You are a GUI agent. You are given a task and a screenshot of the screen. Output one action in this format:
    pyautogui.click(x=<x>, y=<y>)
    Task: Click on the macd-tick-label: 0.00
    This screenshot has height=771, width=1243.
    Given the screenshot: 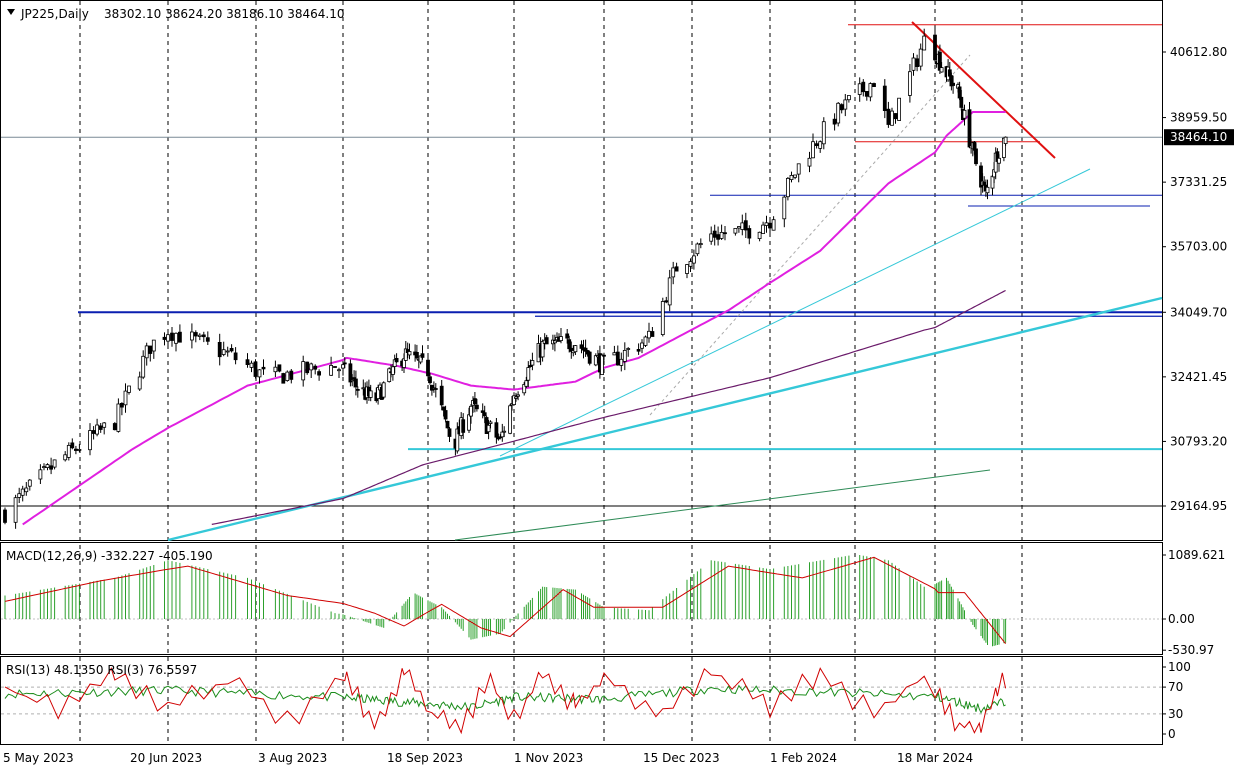 What is the action you would take?
    pyautogui.click(x=1181, y=619)
    